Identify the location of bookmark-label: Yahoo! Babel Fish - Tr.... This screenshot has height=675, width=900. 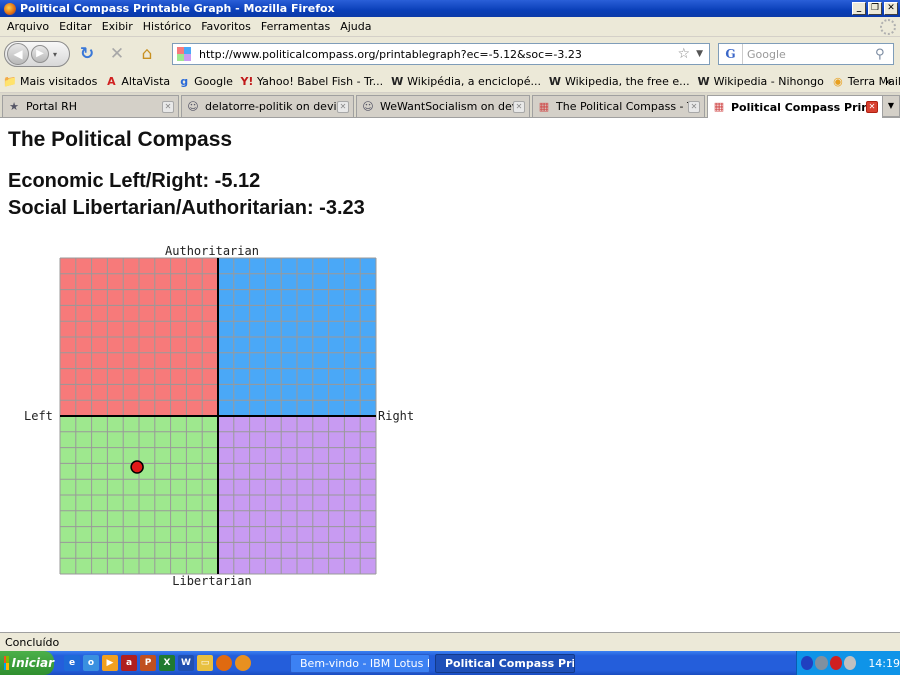
(320, 81).